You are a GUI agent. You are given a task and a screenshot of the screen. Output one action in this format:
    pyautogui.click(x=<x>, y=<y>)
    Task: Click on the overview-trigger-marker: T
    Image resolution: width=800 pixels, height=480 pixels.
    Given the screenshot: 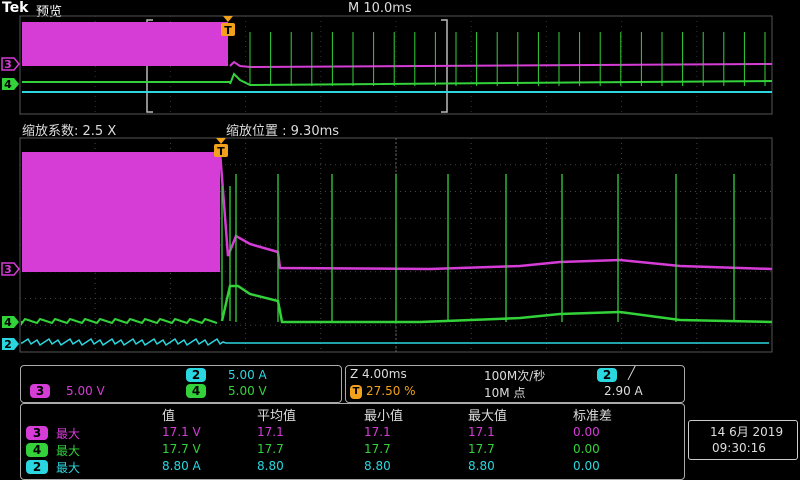 What is the action you would take?
    pyautogui.click(x=228, y=26)
    